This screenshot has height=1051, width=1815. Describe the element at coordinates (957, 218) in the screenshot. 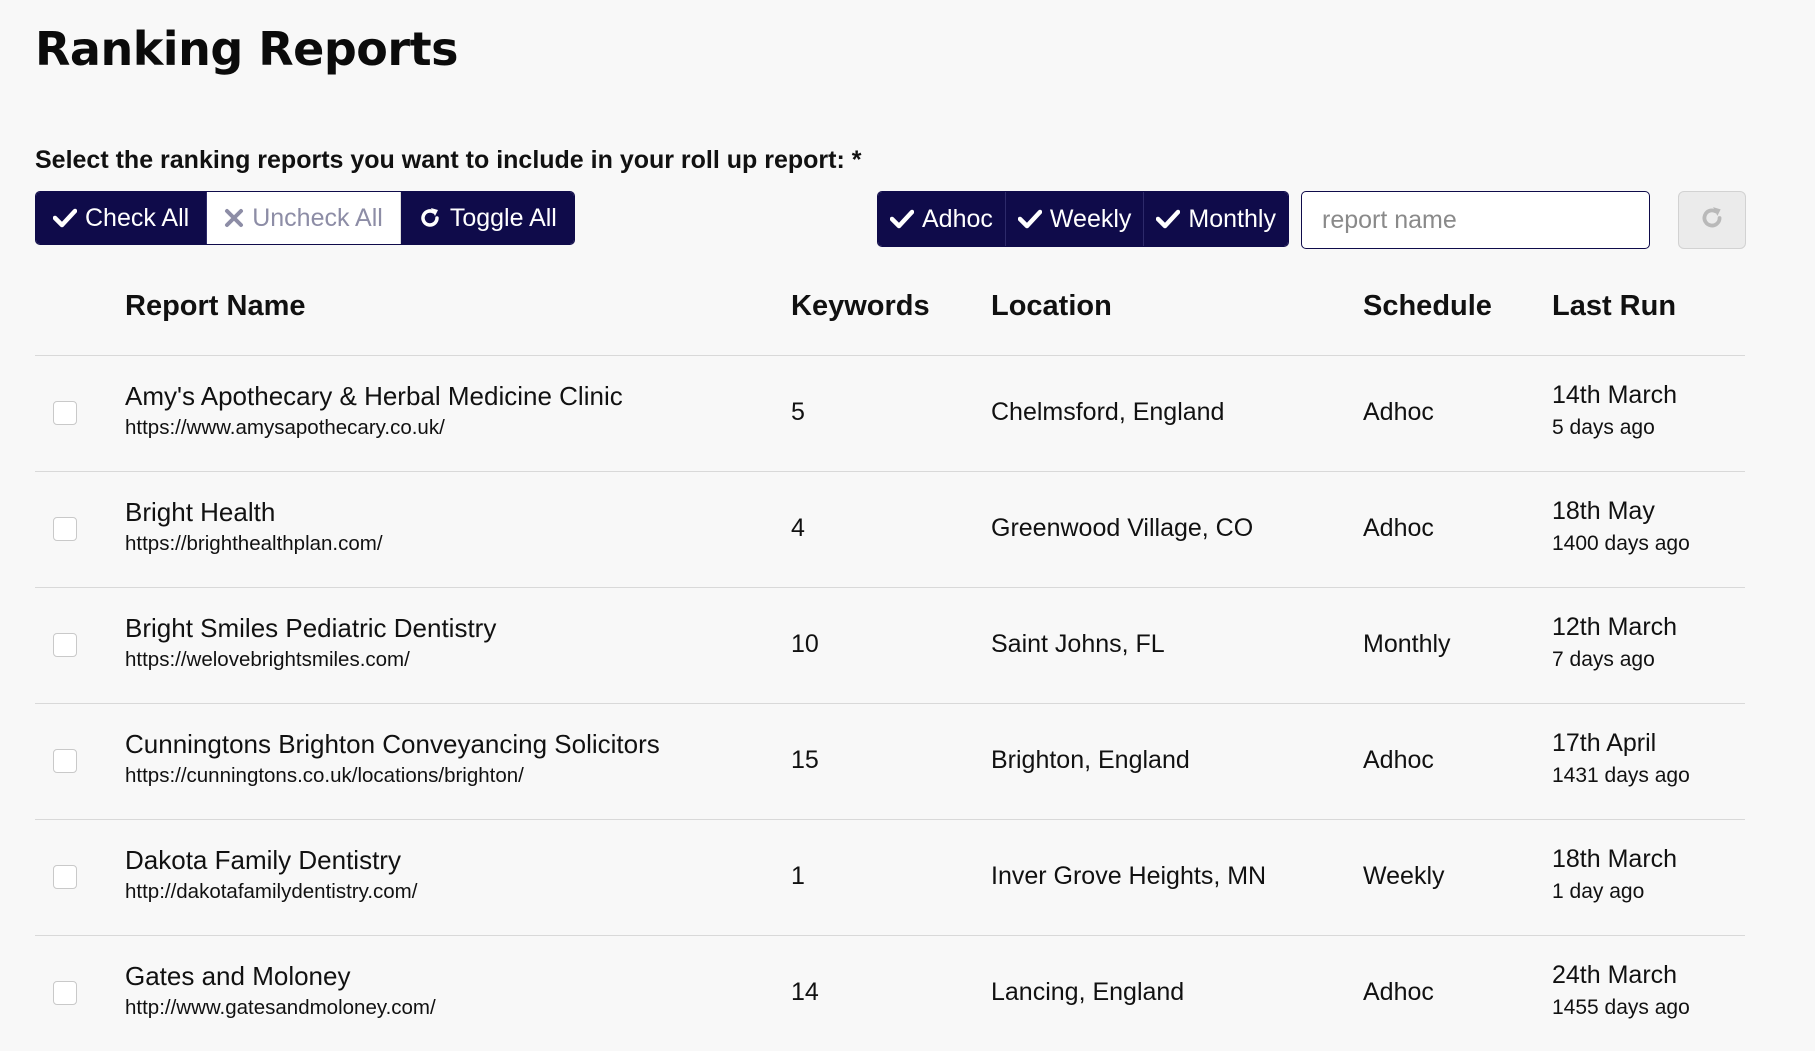

I see `filter-adhoc-label: Adhoc` at that location.